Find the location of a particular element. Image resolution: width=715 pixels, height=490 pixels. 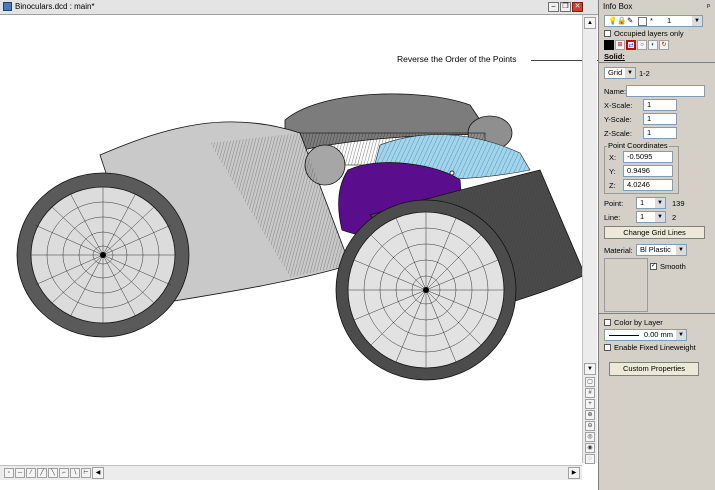

name-field is located at coordinates (665, 91).